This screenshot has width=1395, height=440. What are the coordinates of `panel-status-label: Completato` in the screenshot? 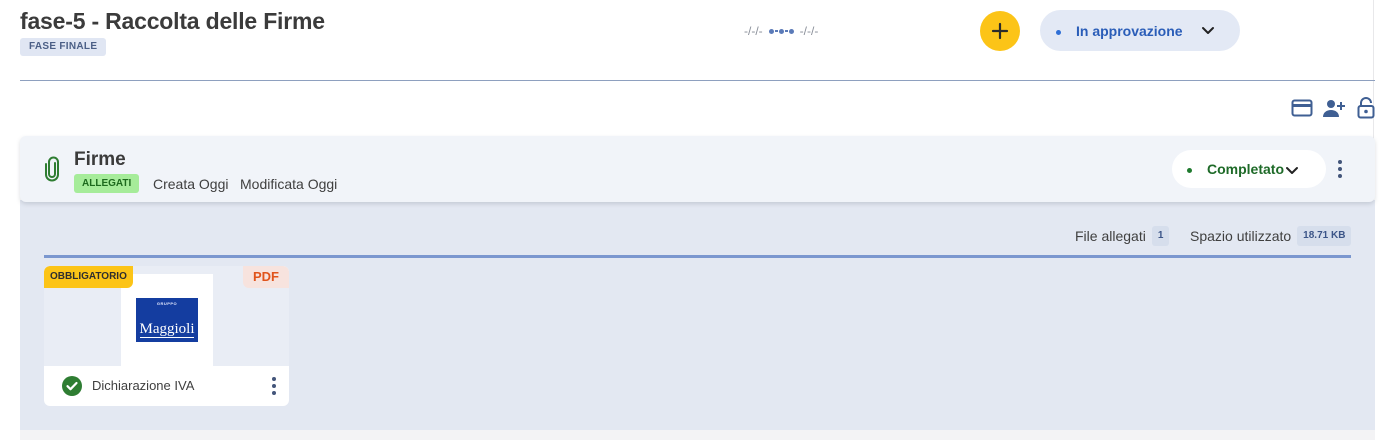 It's located at (1245, 169).